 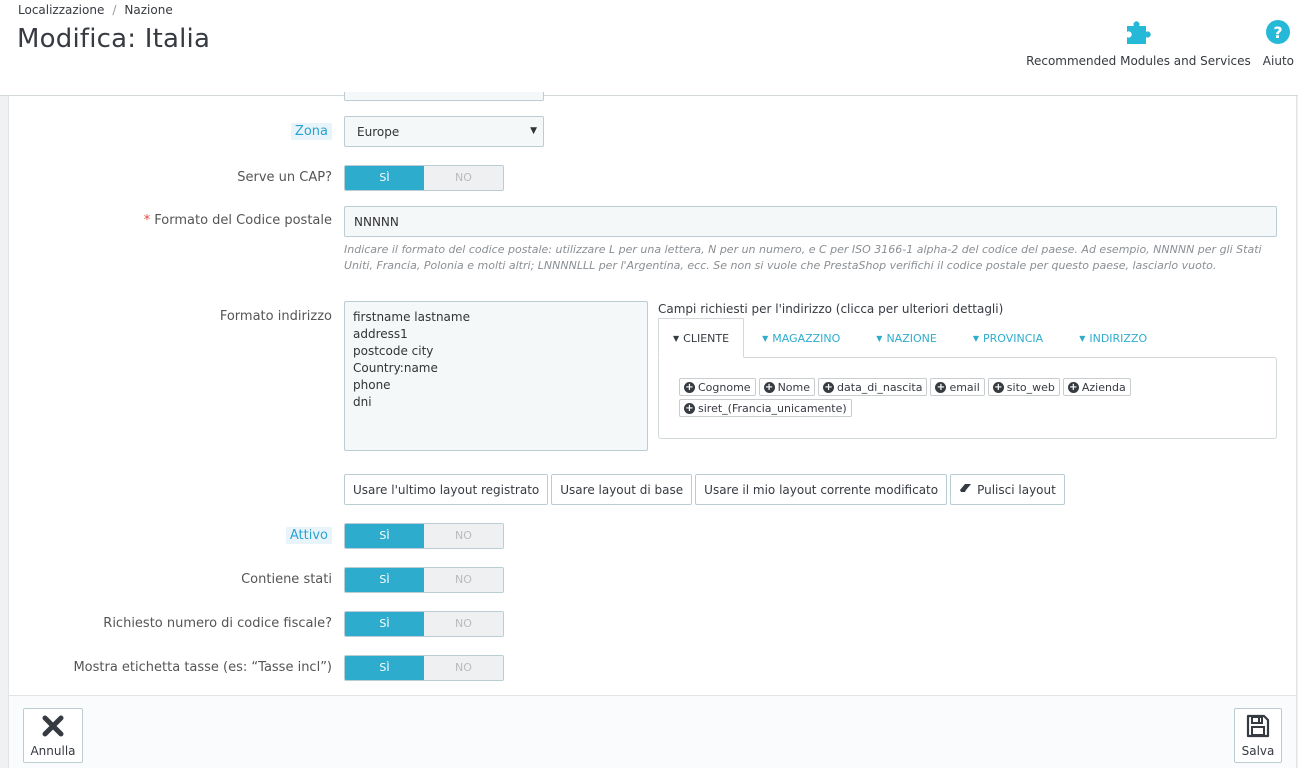 I want to click on zip-required-yes: SÌ, so click(x=384, y=178).